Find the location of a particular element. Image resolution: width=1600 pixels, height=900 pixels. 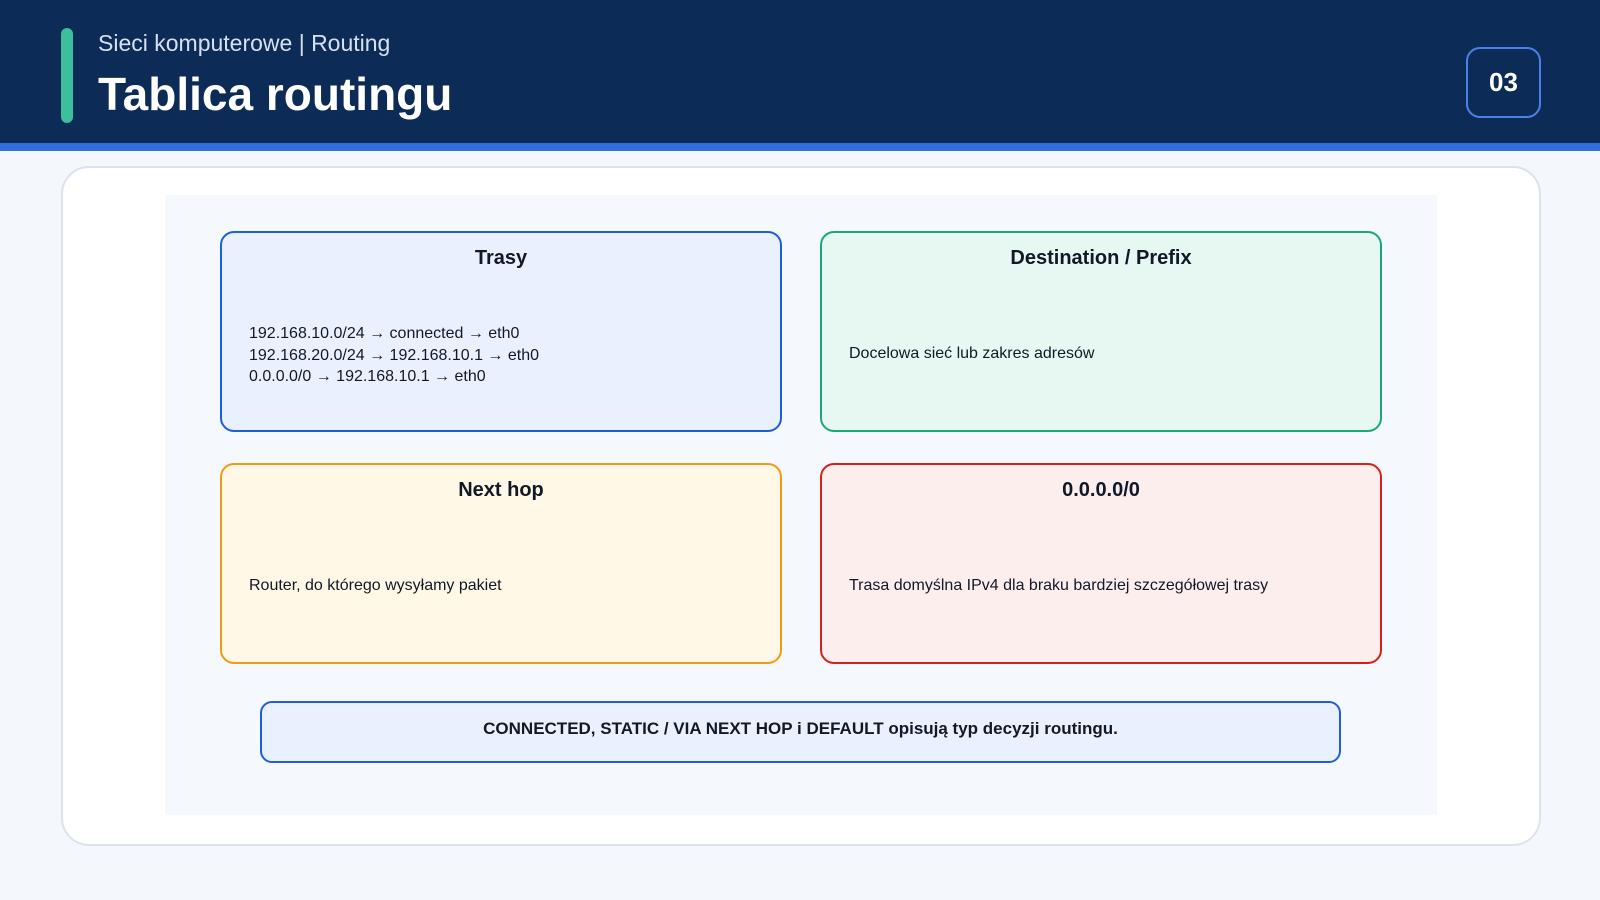

destination-box-body: Docelowa sieć lub zakres adresów is located at coordinates (972, 353).